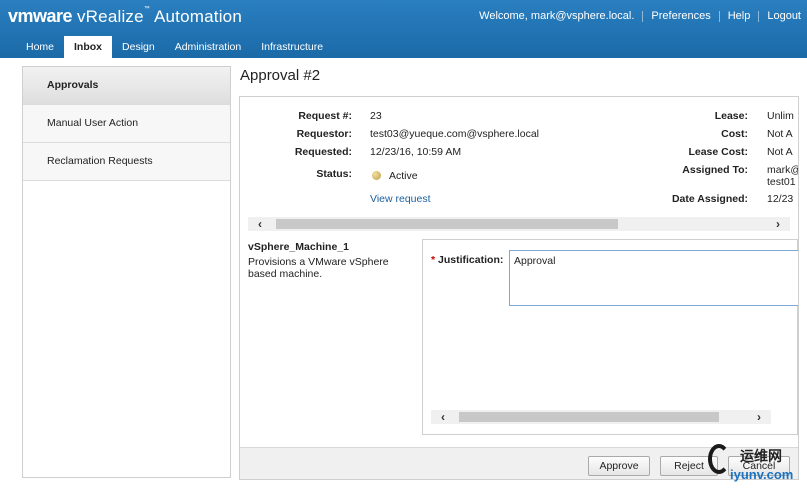  What do you see at coordinates (781, 182) in the screenshot?
I see `assigned-to-value-line2: test01` at bounding box center [781, 182].